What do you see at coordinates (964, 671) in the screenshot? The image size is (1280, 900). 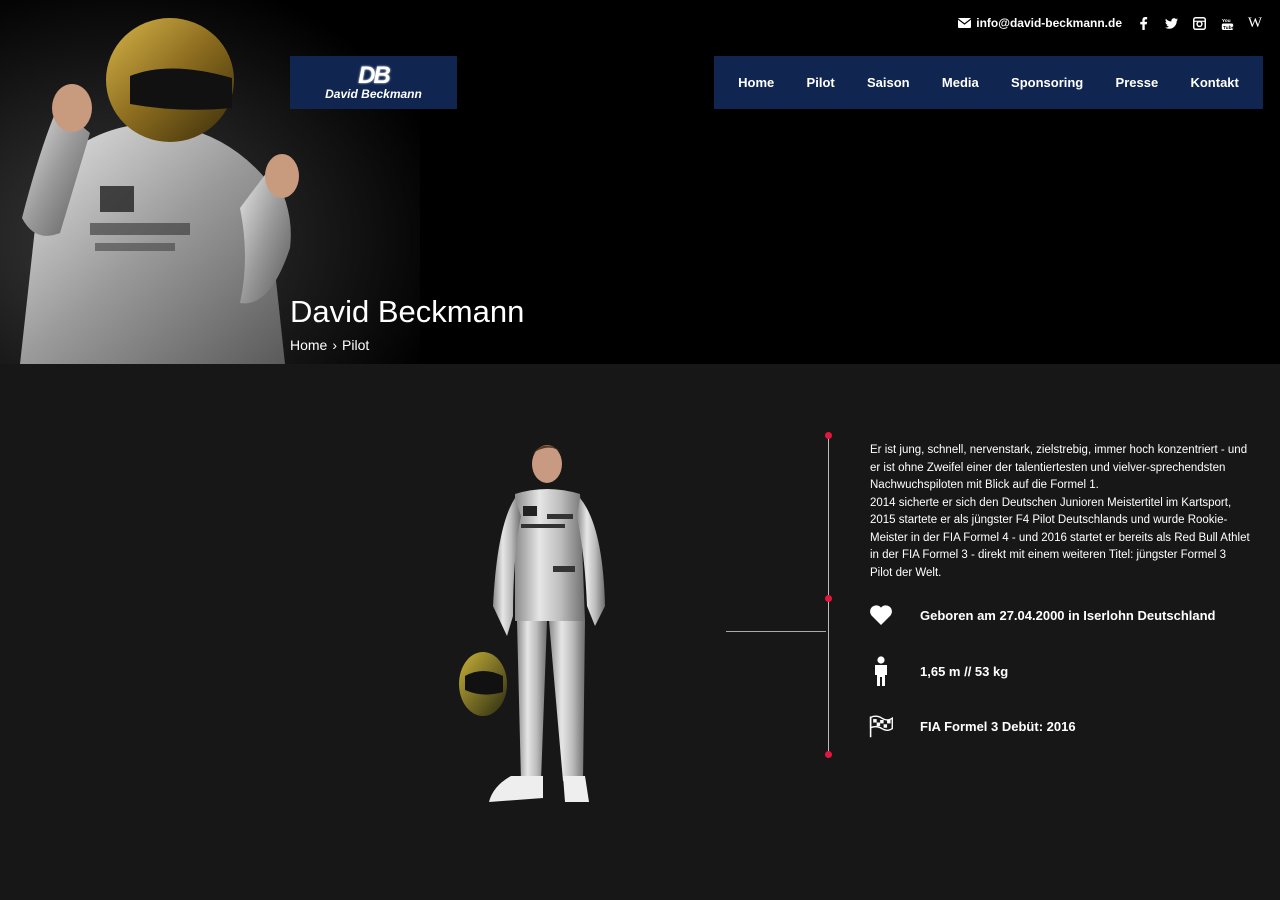 I see `fact-text: 1,65 m // 53 kg` at bounding box center [964, 671].